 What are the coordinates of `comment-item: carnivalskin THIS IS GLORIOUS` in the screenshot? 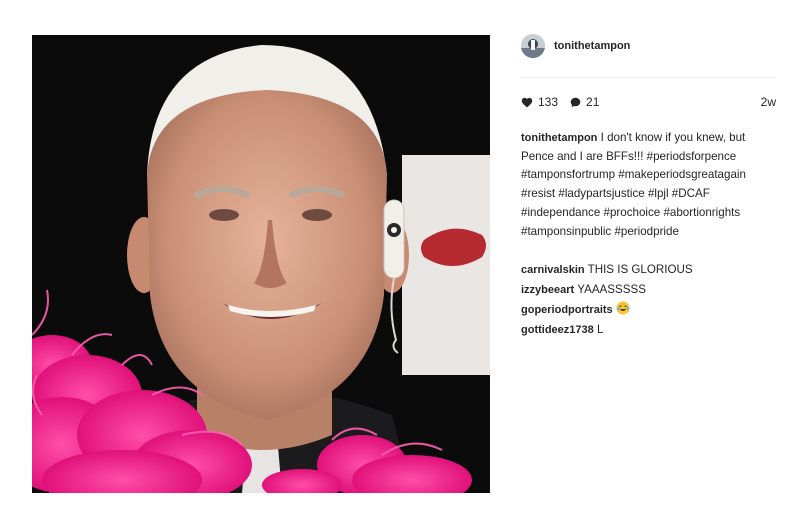 It's located at (648, 270).